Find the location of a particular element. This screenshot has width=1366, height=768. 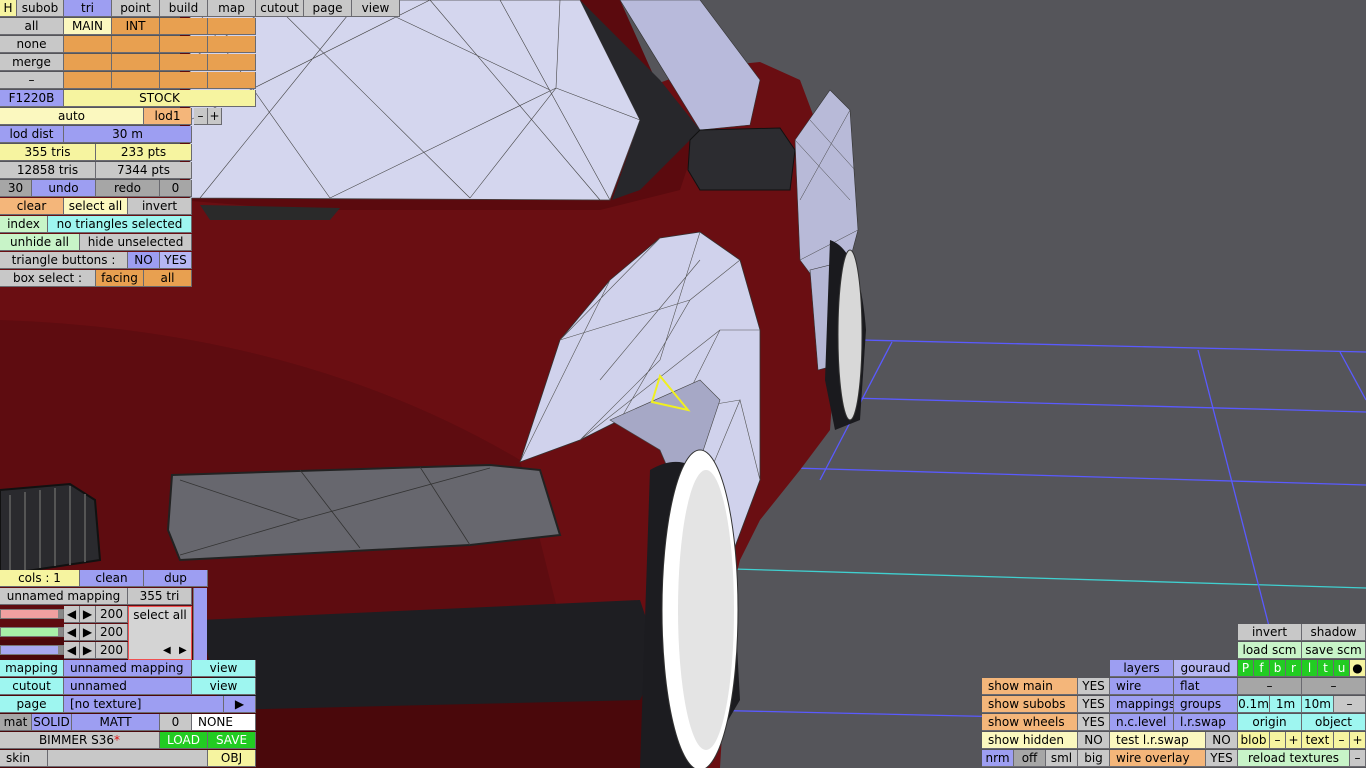

map-mat-button: mat is located at coordinates (16, 722).